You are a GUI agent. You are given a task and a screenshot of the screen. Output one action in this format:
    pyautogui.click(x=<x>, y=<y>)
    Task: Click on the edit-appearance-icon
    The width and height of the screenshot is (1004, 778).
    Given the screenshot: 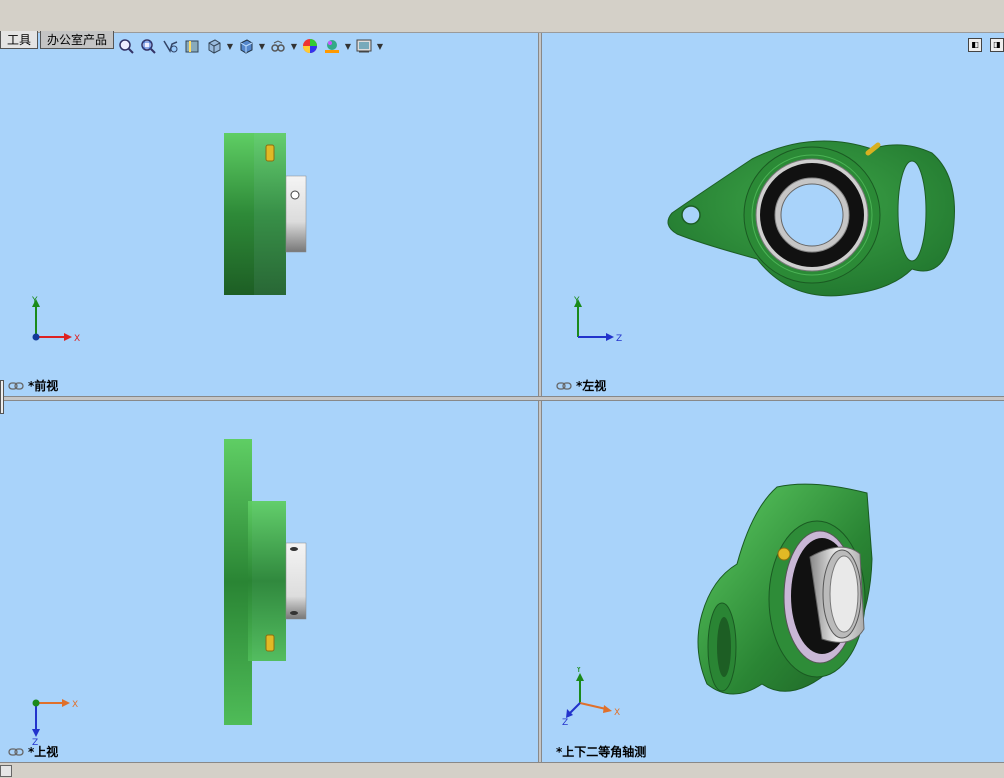 What is the action you would take?
    pyautogui.click(x=310, y=46)
    